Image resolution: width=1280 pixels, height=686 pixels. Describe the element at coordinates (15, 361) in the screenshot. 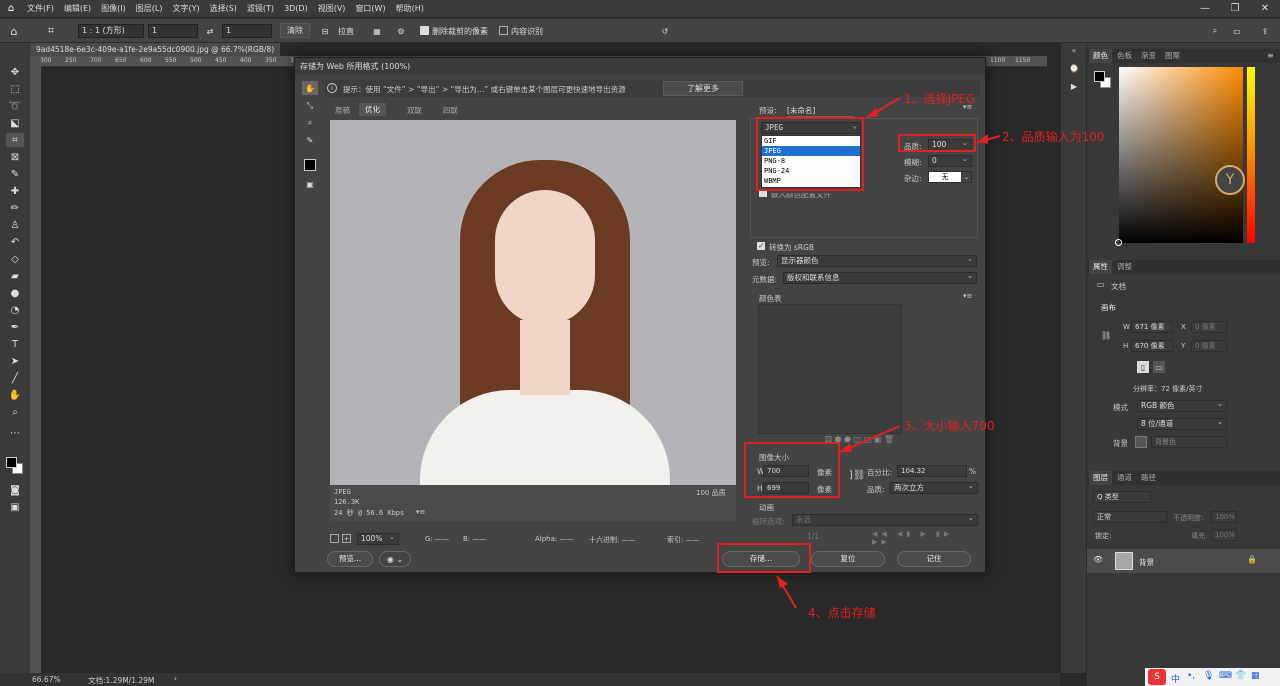

I see `path-select-icon: ➤` at that location.